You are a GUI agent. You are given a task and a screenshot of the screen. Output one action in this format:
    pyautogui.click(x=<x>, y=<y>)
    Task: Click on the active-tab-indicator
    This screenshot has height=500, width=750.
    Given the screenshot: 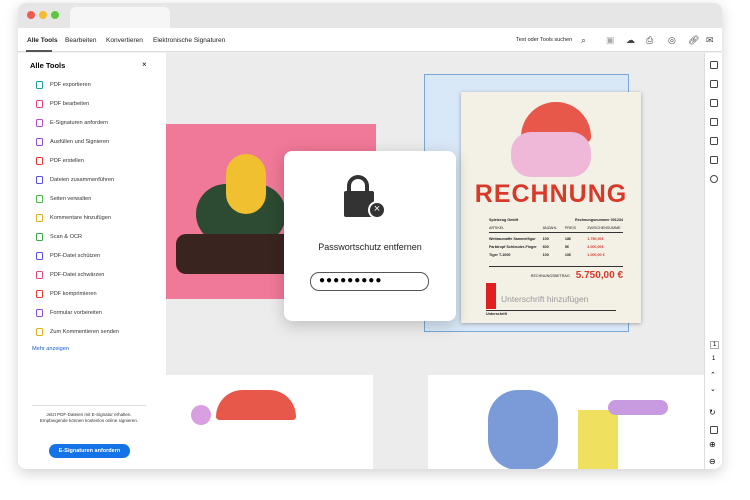 What is the action you would take?
    pyautogui.click(x=39, y=51)
    